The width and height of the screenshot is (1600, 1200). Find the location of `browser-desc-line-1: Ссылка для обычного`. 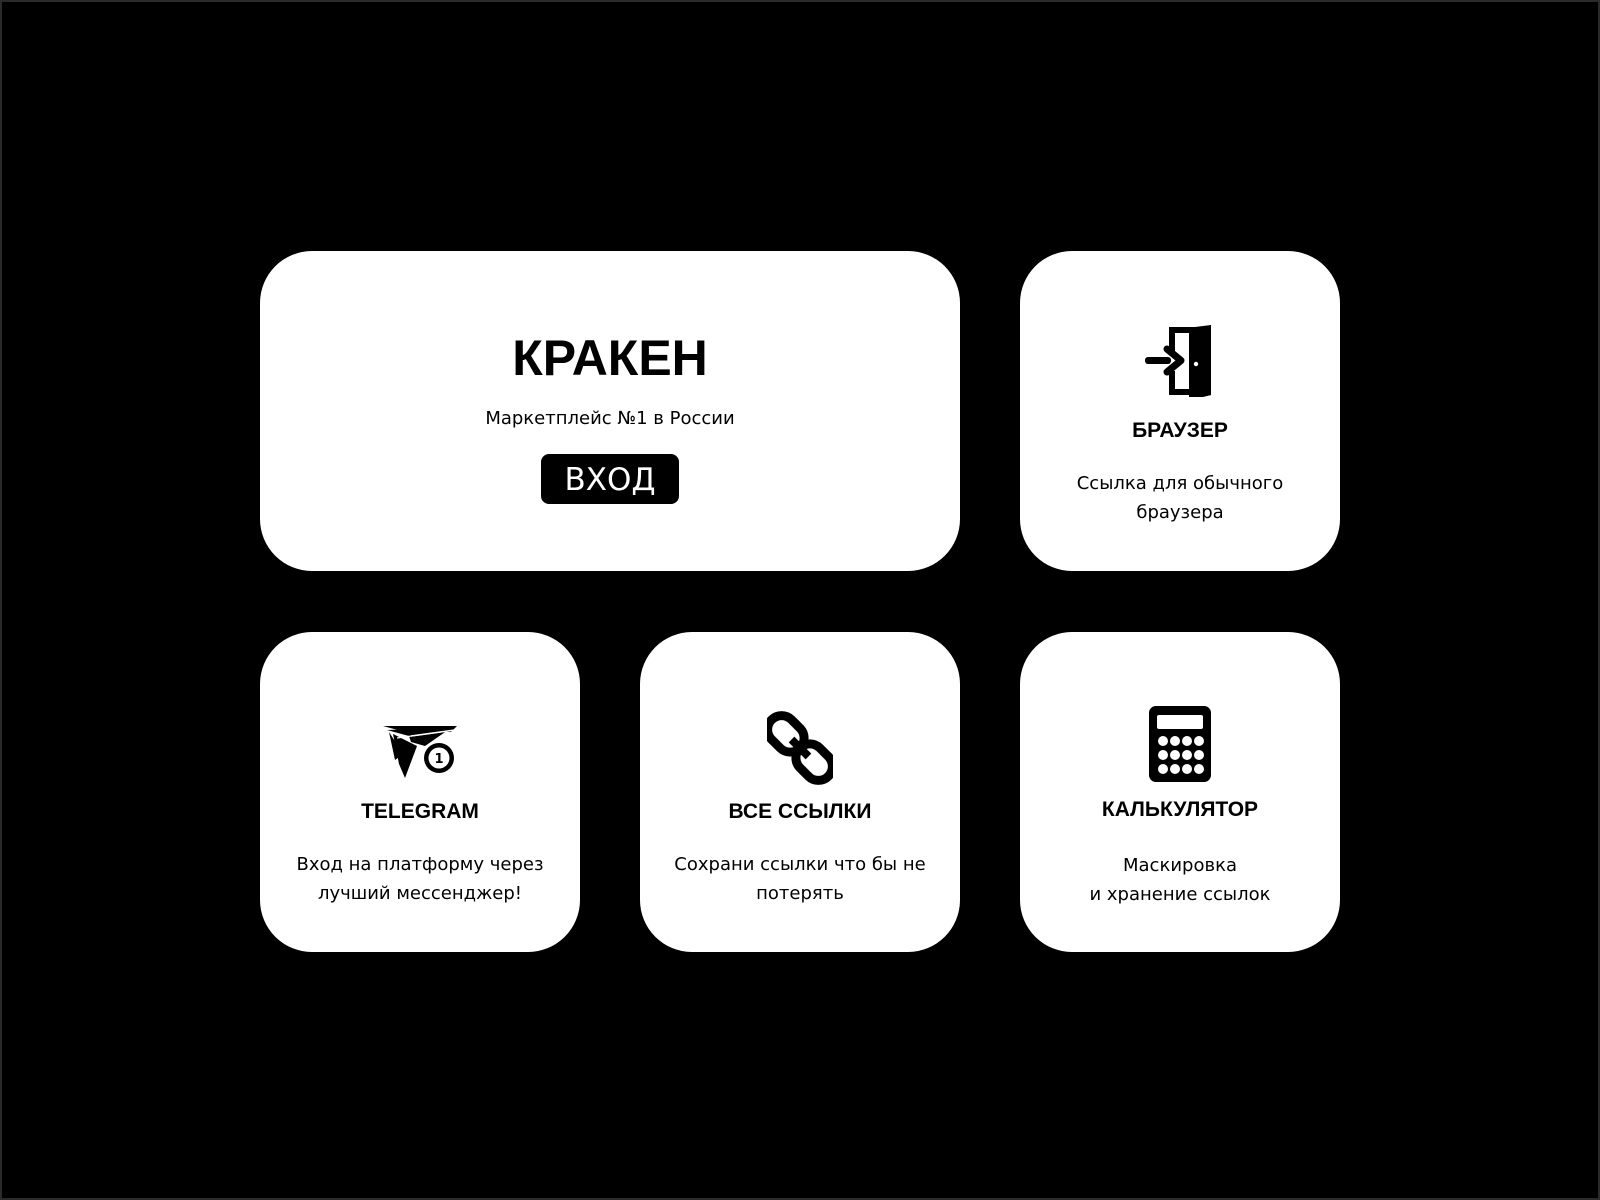

browser-desc-line-1: Ссылка для обычного is located at coordinates (1180, 483).